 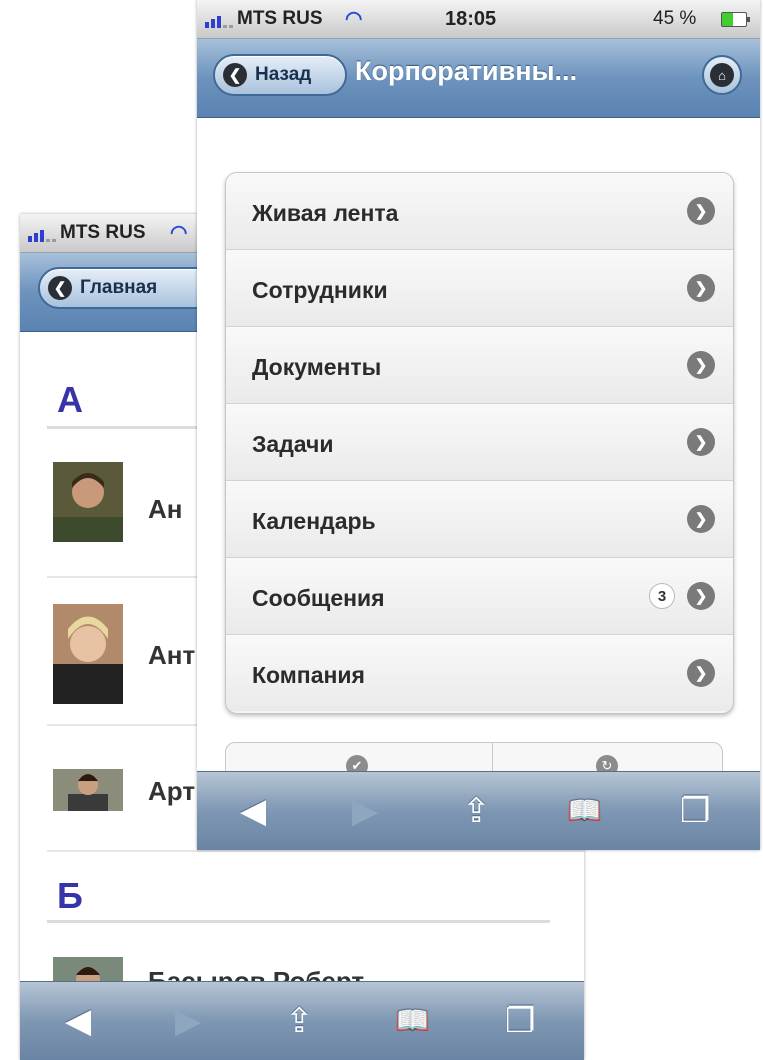 I want to click on contact-name: Ан, so click(x=165, y=509).